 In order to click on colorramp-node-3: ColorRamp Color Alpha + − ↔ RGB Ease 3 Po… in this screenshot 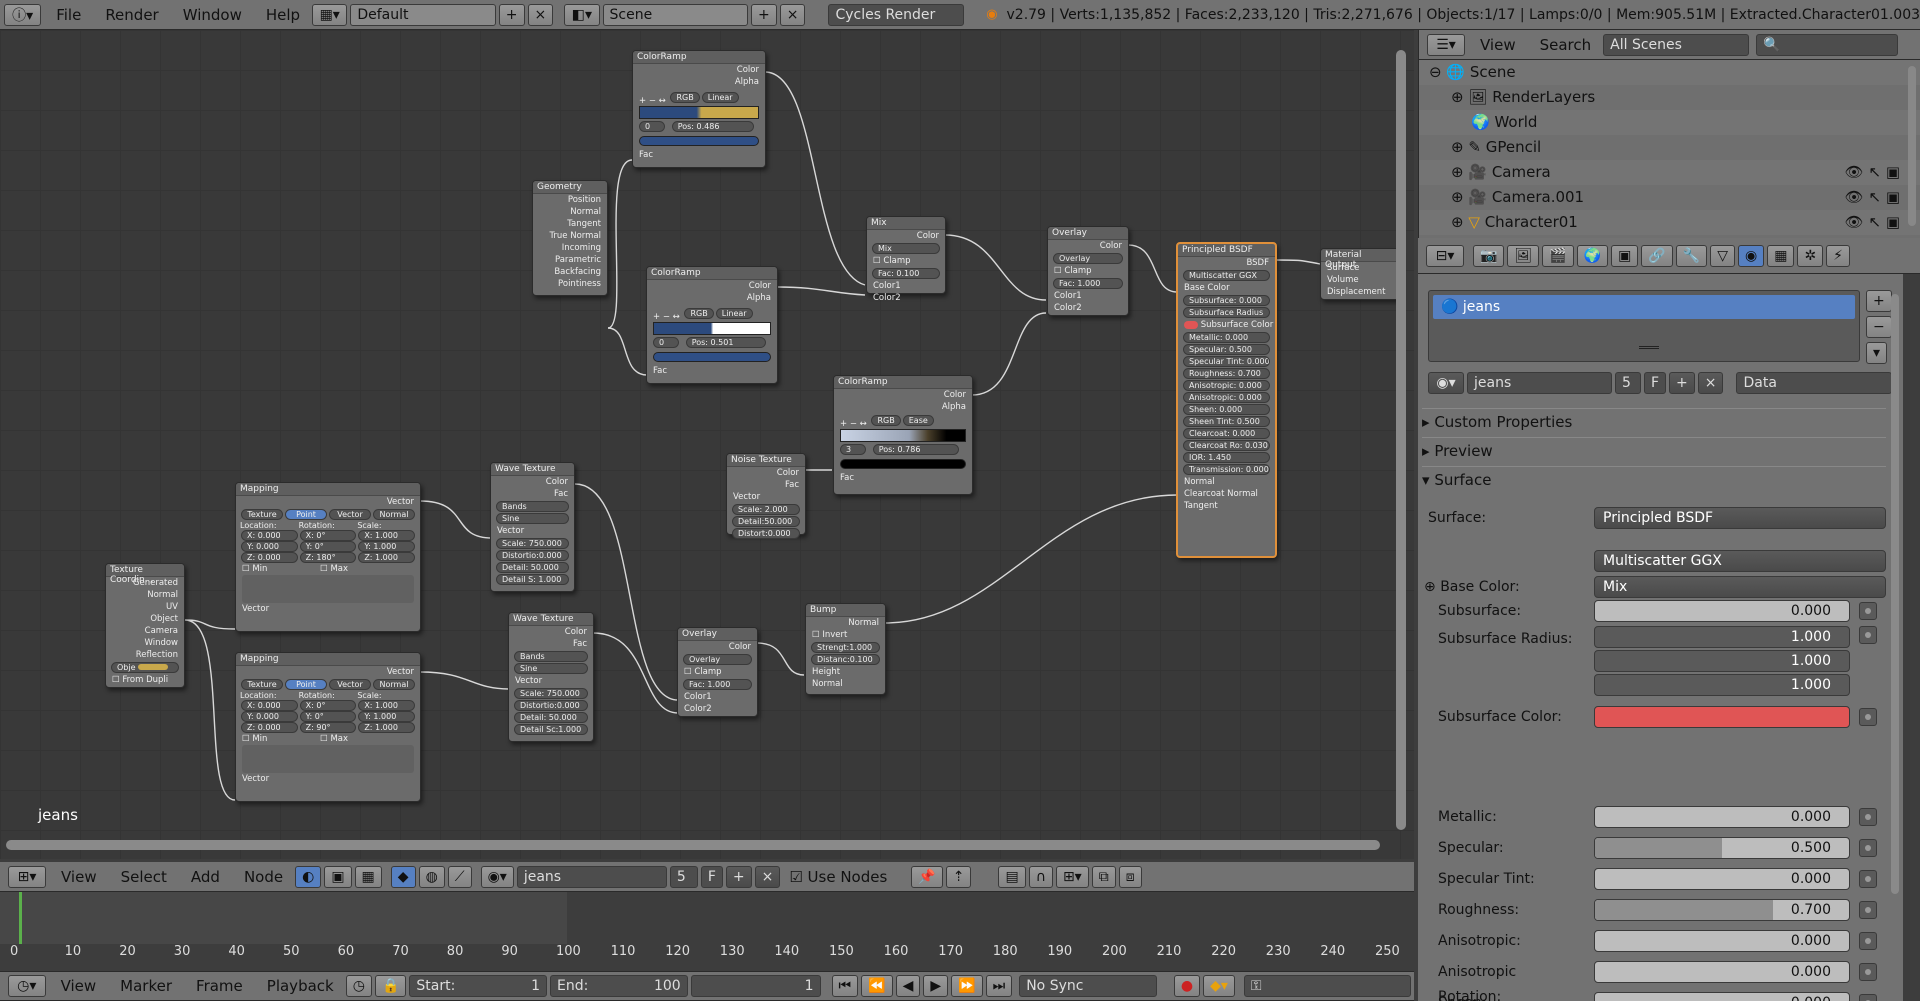, I will do `click(903, 435)`.